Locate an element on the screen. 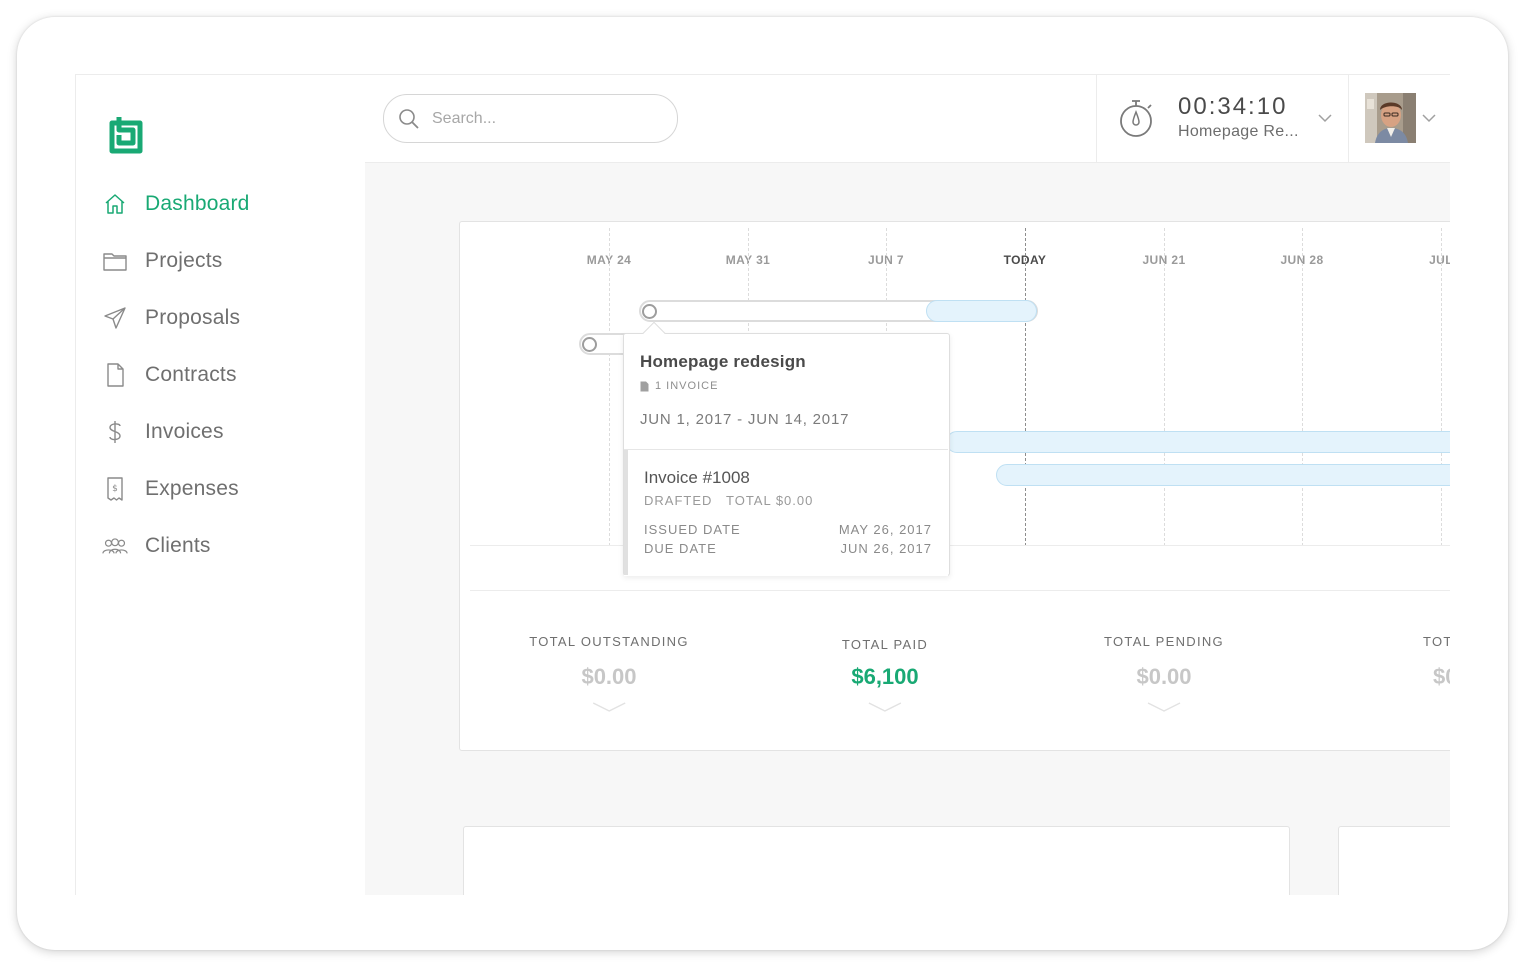 This screenshot has width=1525, height=969. popover-date-range: JUN 1, 2017 - JUN 14, 2017 is located at coordinates (745, 419).